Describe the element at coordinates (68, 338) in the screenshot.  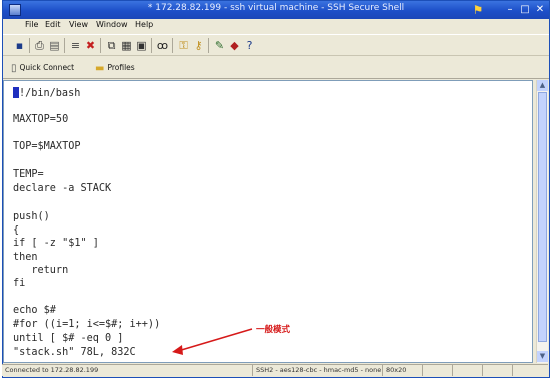
I see `terminal-line: until [ $# -eq 0 ]` at that location.